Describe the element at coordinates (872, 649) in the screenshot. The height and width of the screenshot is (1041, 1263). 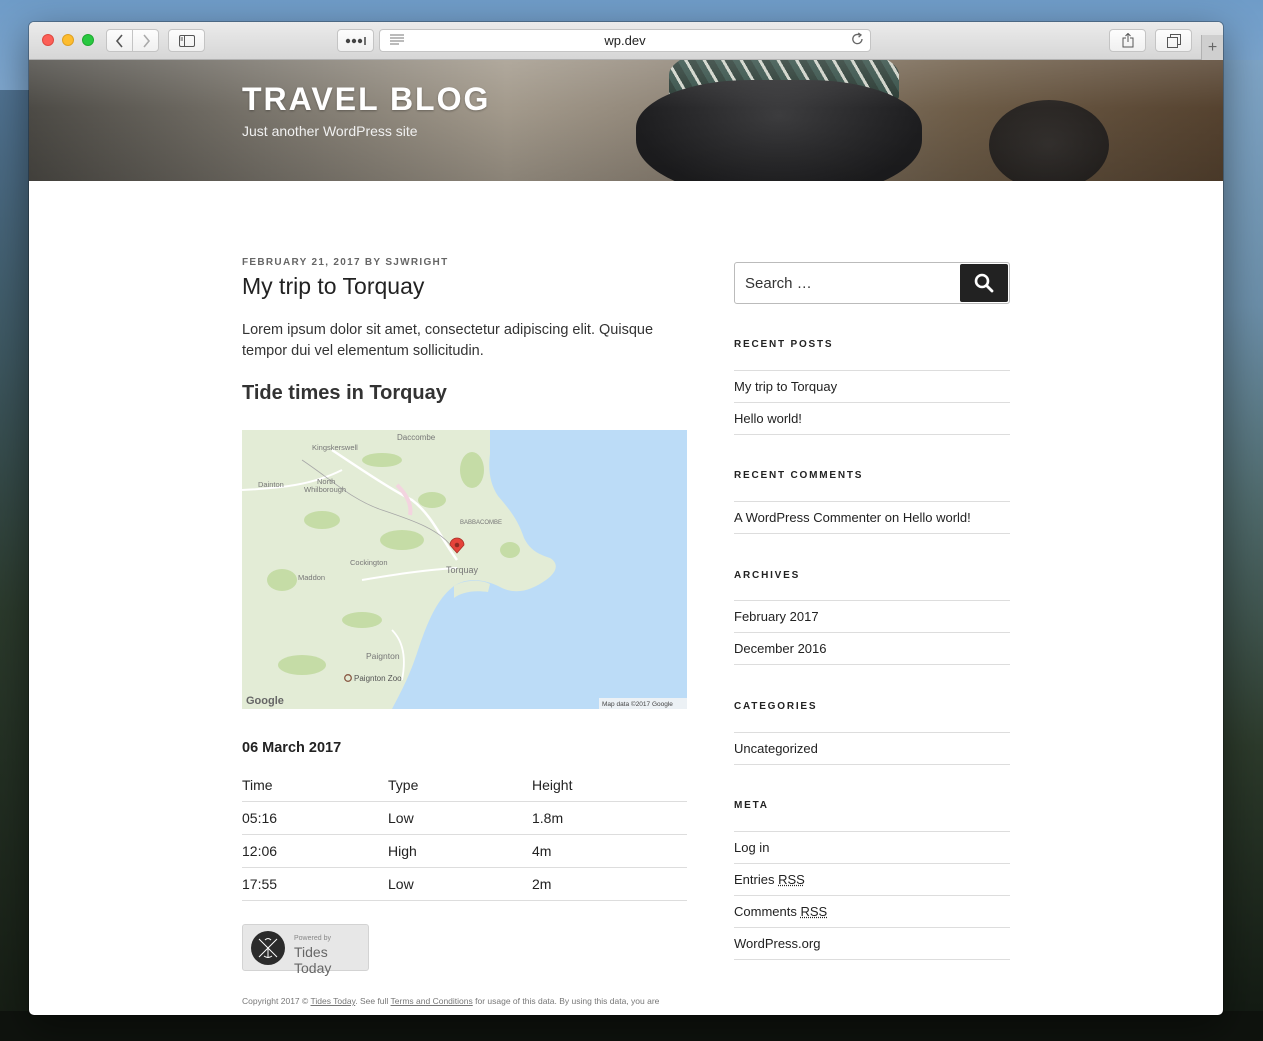
I see `list-item: December 2016` at that location.